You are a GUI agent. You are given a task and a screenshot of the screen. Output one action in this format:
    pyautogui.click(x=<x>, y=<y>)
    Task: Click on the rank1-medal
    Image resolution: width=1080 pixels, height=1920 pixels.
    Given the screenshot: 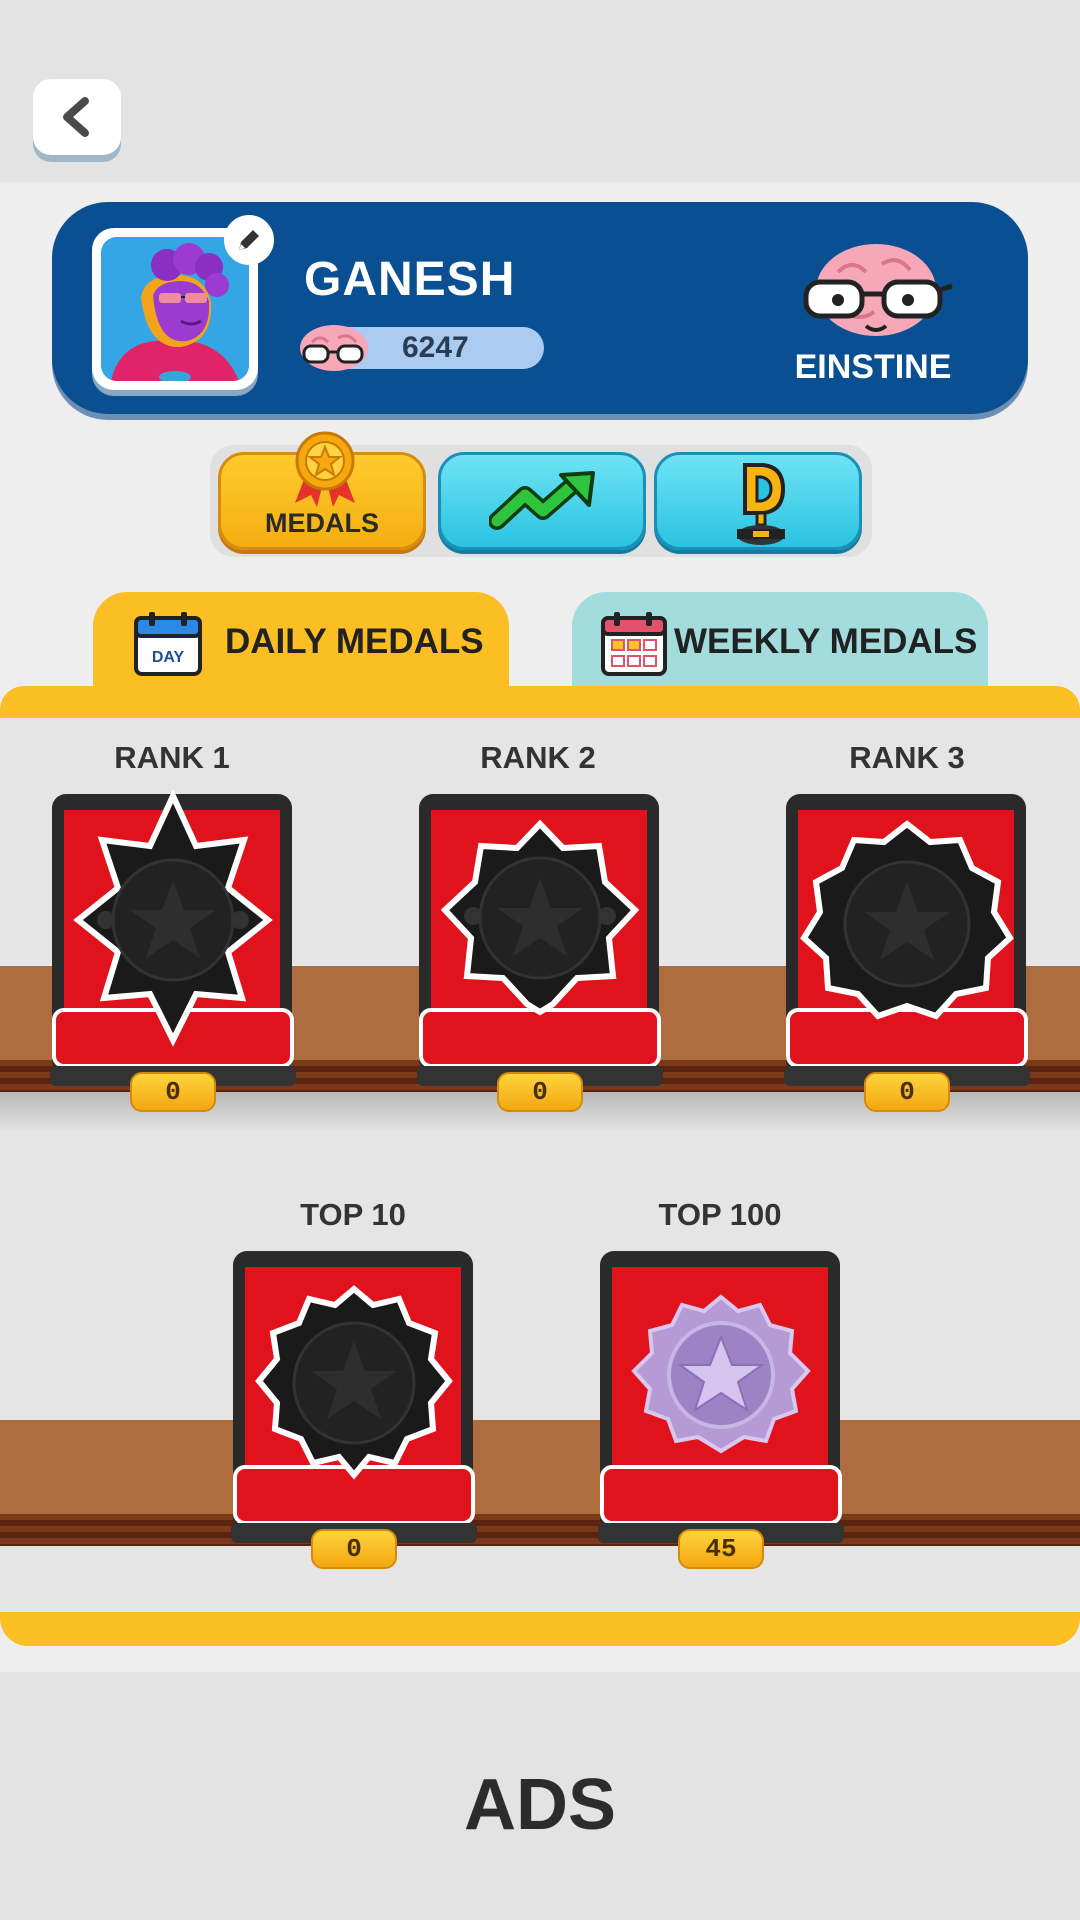 What is the action you would take?
    pyautogui.click(x=173, y=939)
    